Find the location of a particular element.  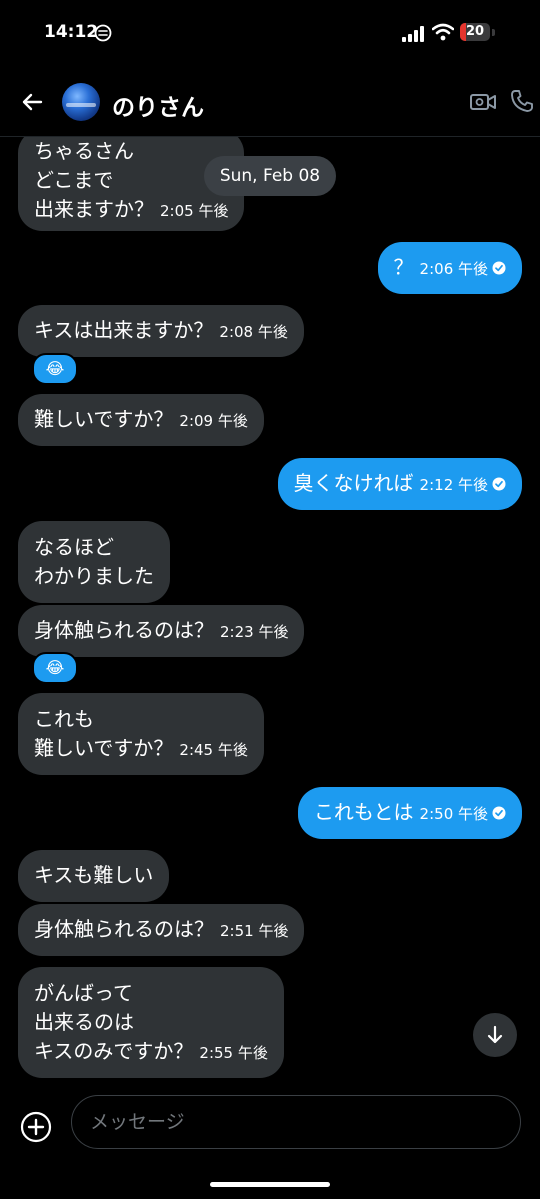

status-time: 14:12 is located at coordinates (71, 32).